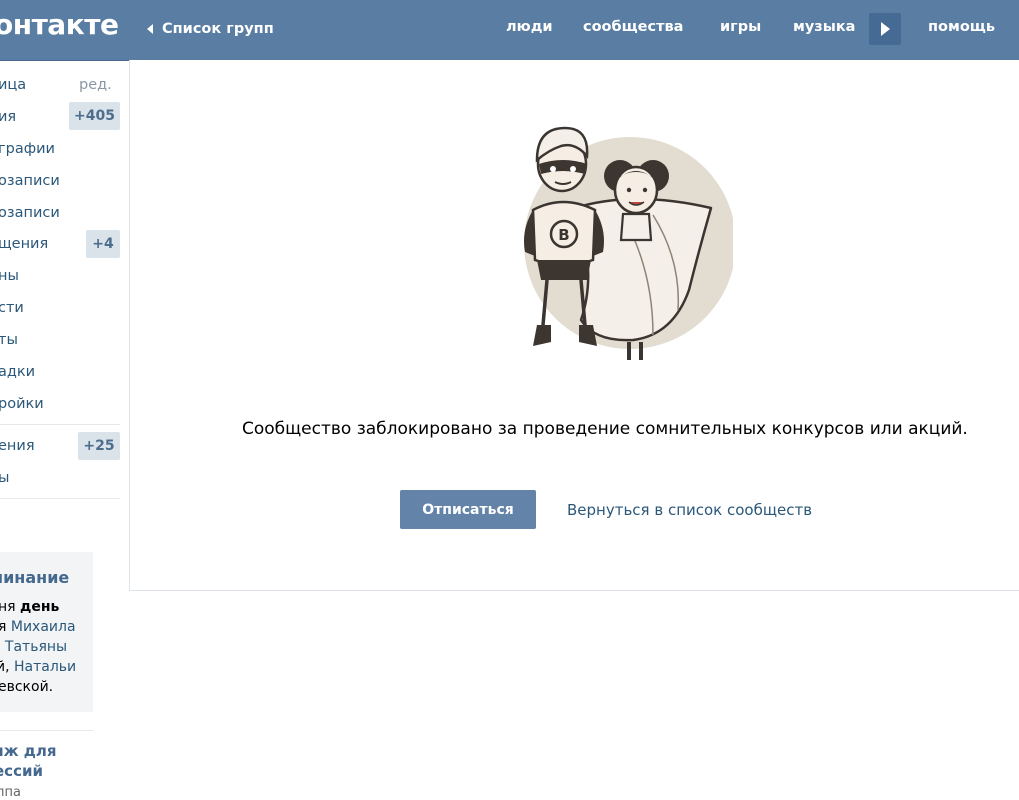 Image resolution: width=1019 pixels, height=800 pixels. Describe the element at coordinates (60, 309) in the screenshot. I see `sidebar-item-news: сти` at that location.